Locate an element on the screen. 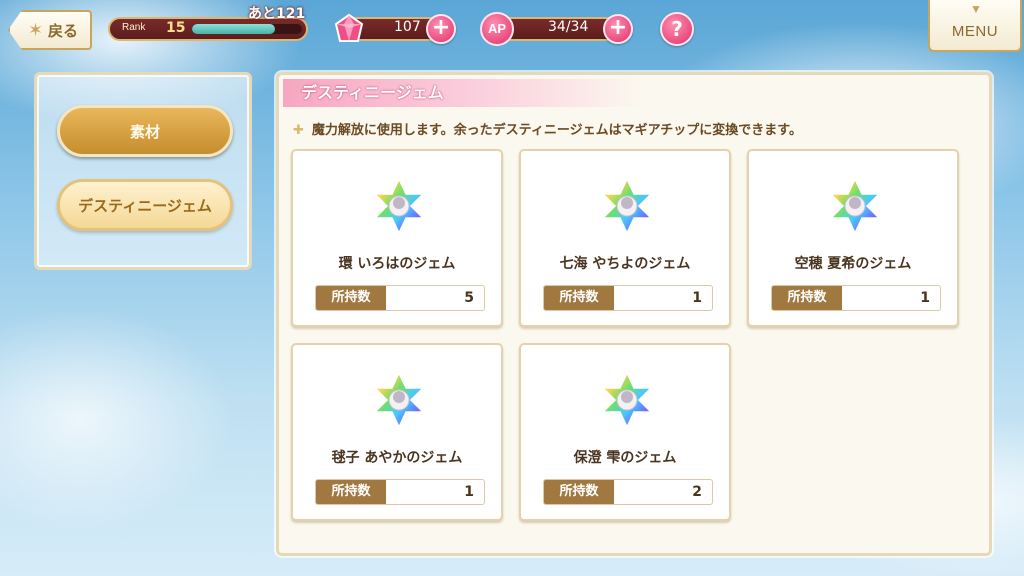 This screenshot has height=576, width=1024. back-button: ✶ 戻る is located at coordinates (50, 30).